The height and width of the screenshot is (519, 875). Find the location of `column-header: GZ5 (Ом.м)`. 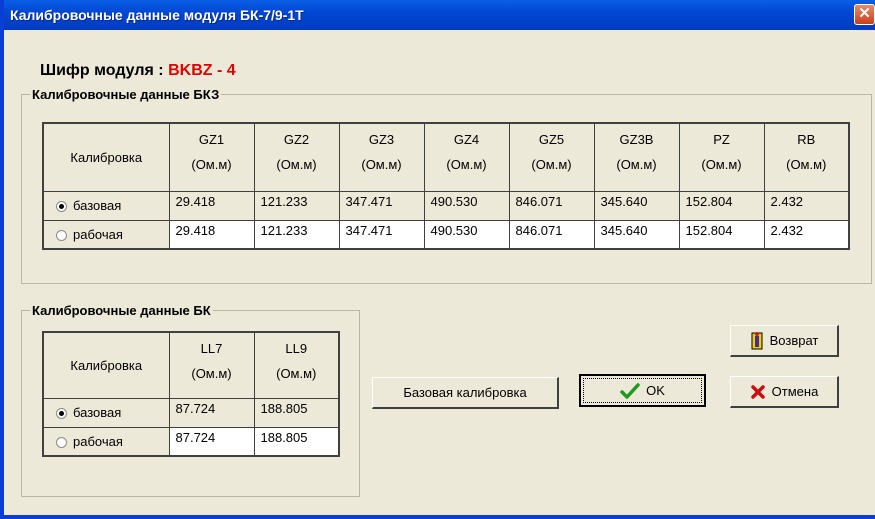

column-header: GZ5 (Ом.м) is located at coordinates (551, 157).